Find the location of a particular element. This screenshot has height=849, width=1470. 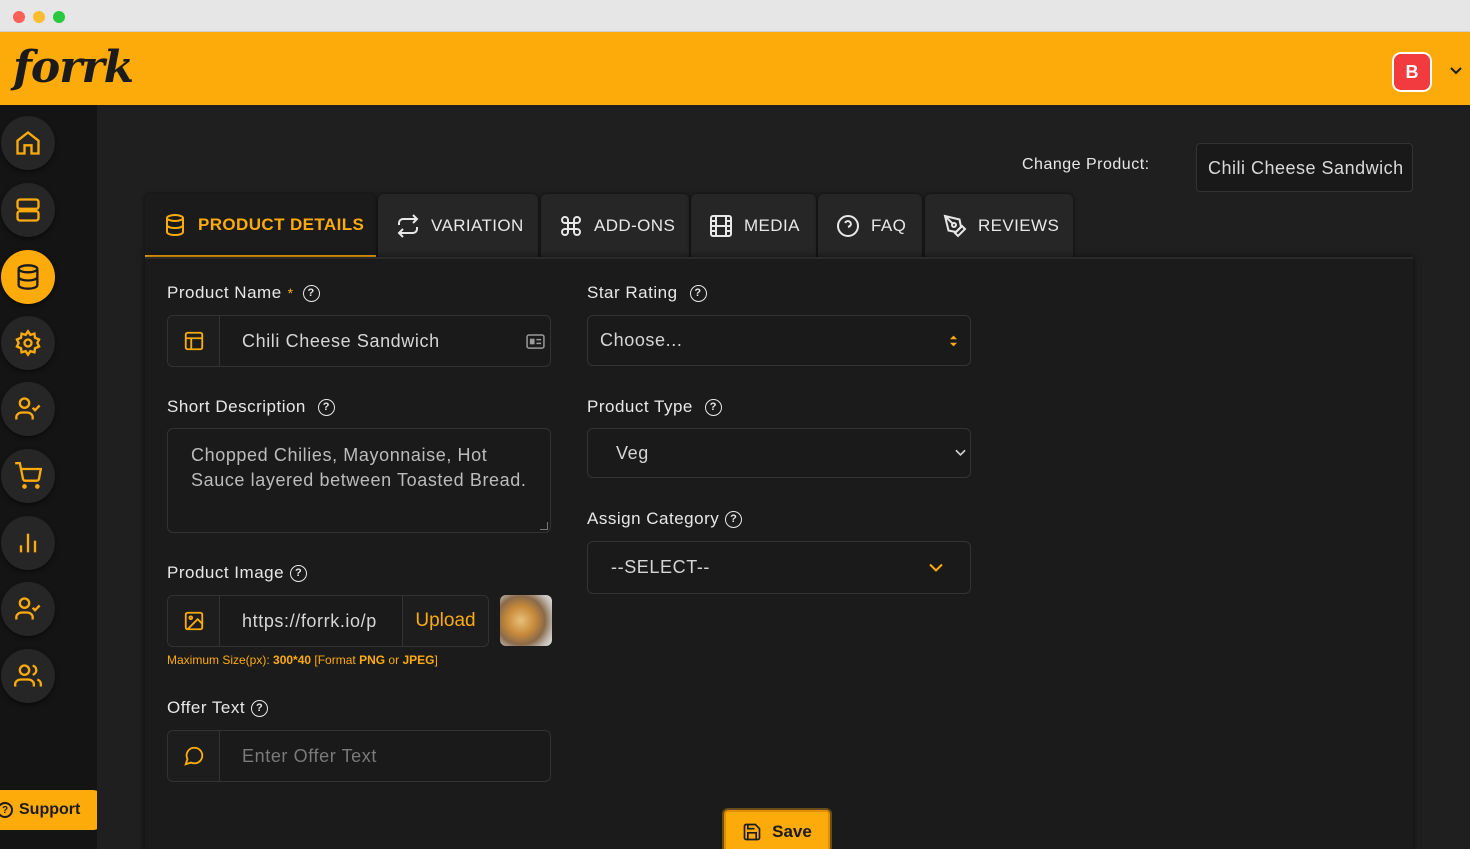

required-mark: * is located at coordinates (290, 293).